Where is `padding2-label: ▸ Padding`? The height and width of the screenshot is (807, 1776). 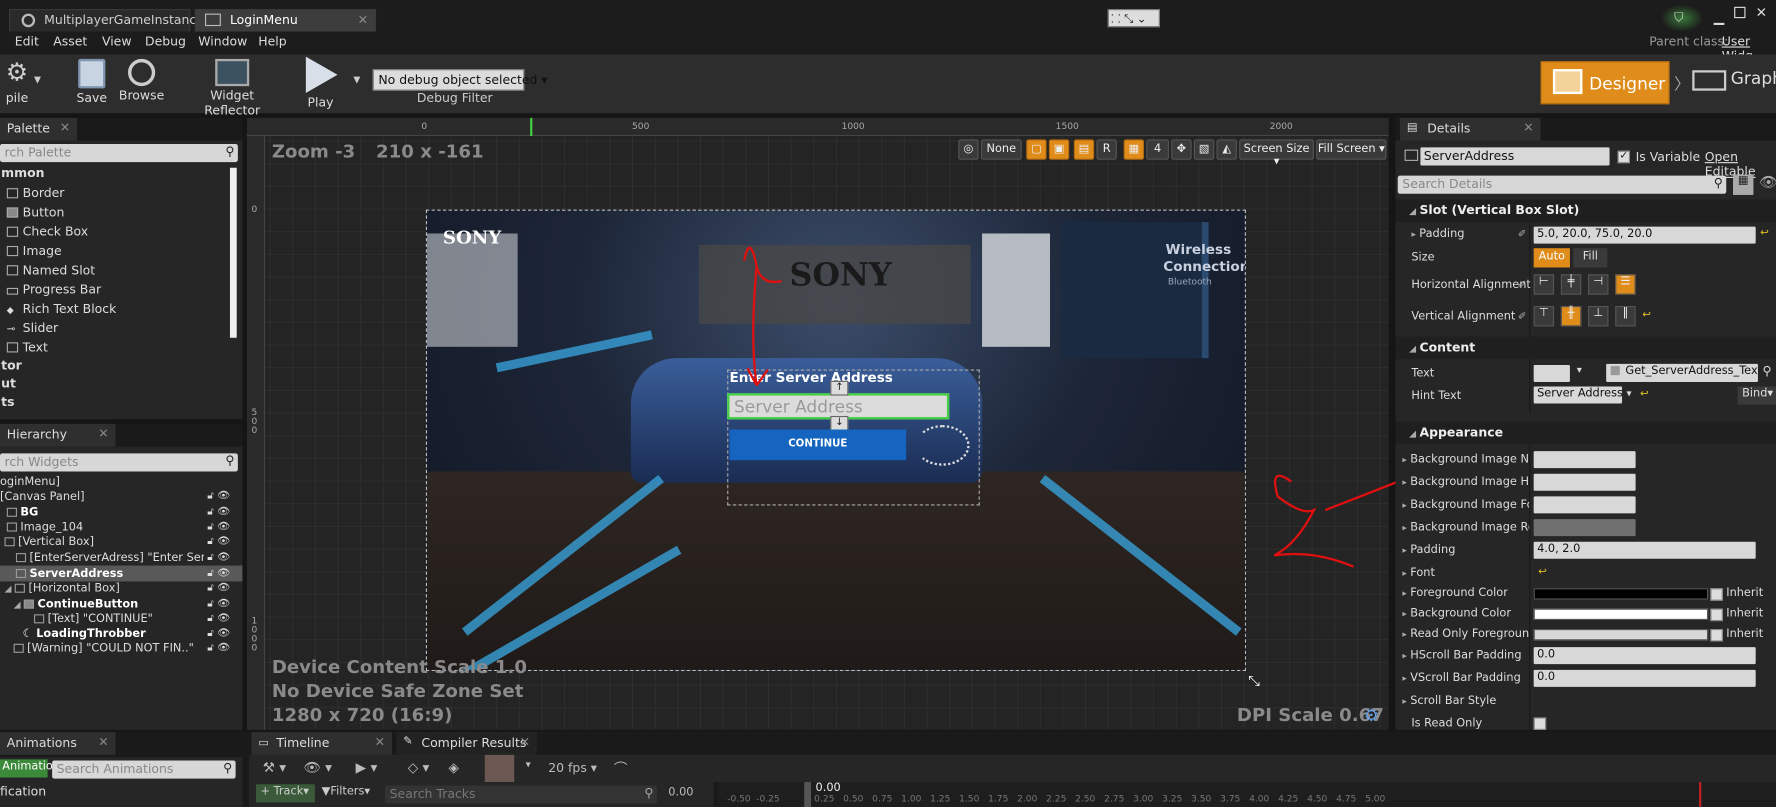 padding2-label: ▸ Padding is located at coordinates (1428, 550).